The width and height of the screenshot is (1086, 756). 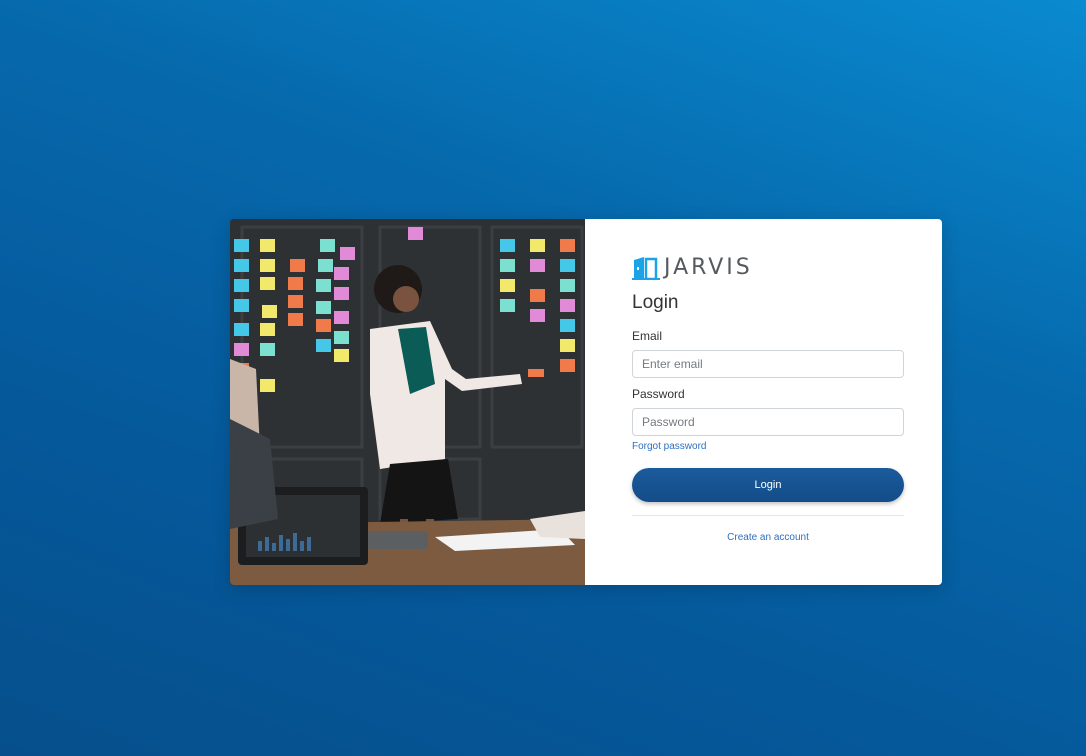 I want to click on page-title: Login, so click(x=655, y=302).